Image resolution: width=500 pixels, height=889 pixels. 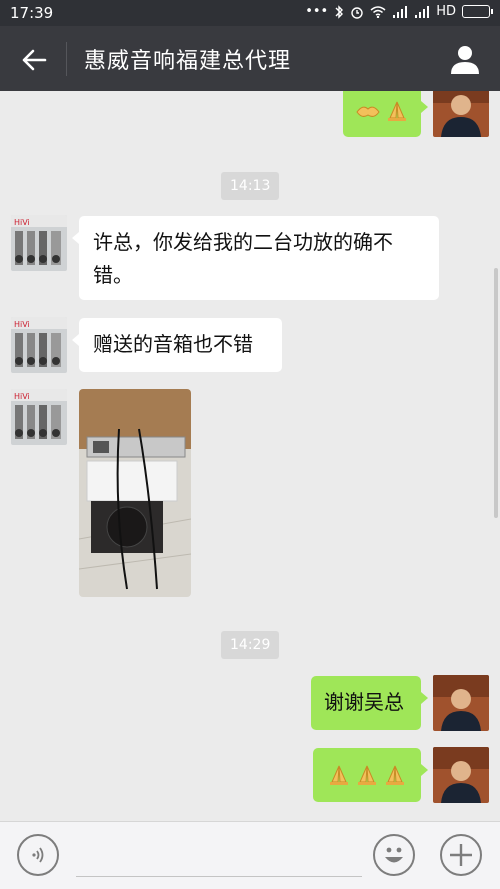 I want to click on alarm-icon, so click(x=357, y=12).